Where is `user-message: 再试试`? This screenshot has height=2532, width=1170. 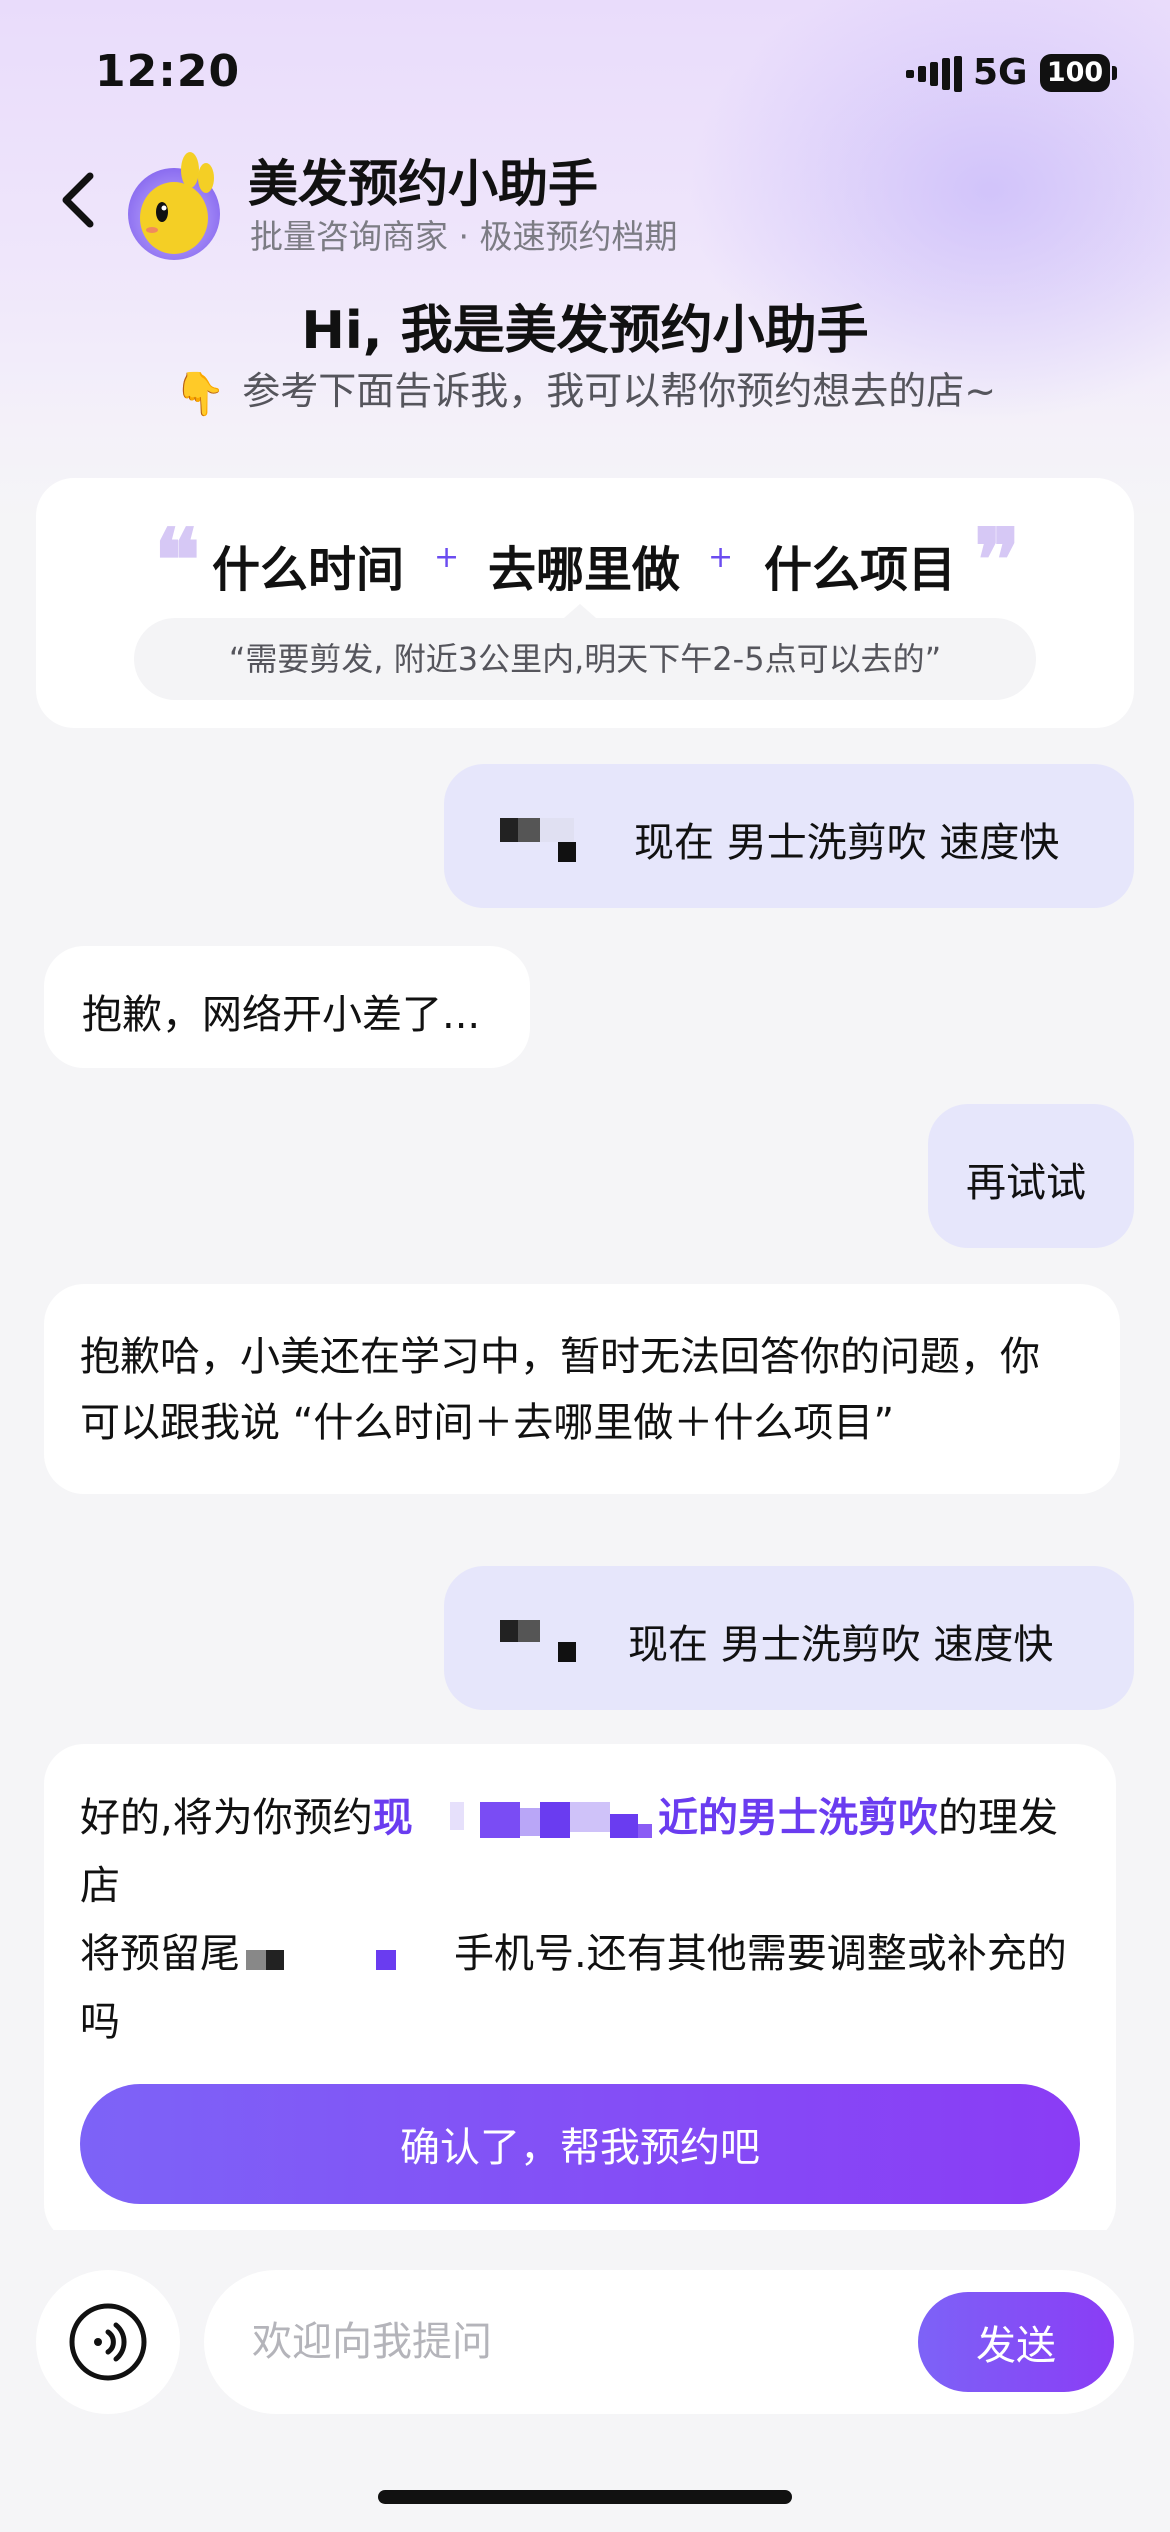 user-message: 再试试 is located at coordinates (1031, 1176).